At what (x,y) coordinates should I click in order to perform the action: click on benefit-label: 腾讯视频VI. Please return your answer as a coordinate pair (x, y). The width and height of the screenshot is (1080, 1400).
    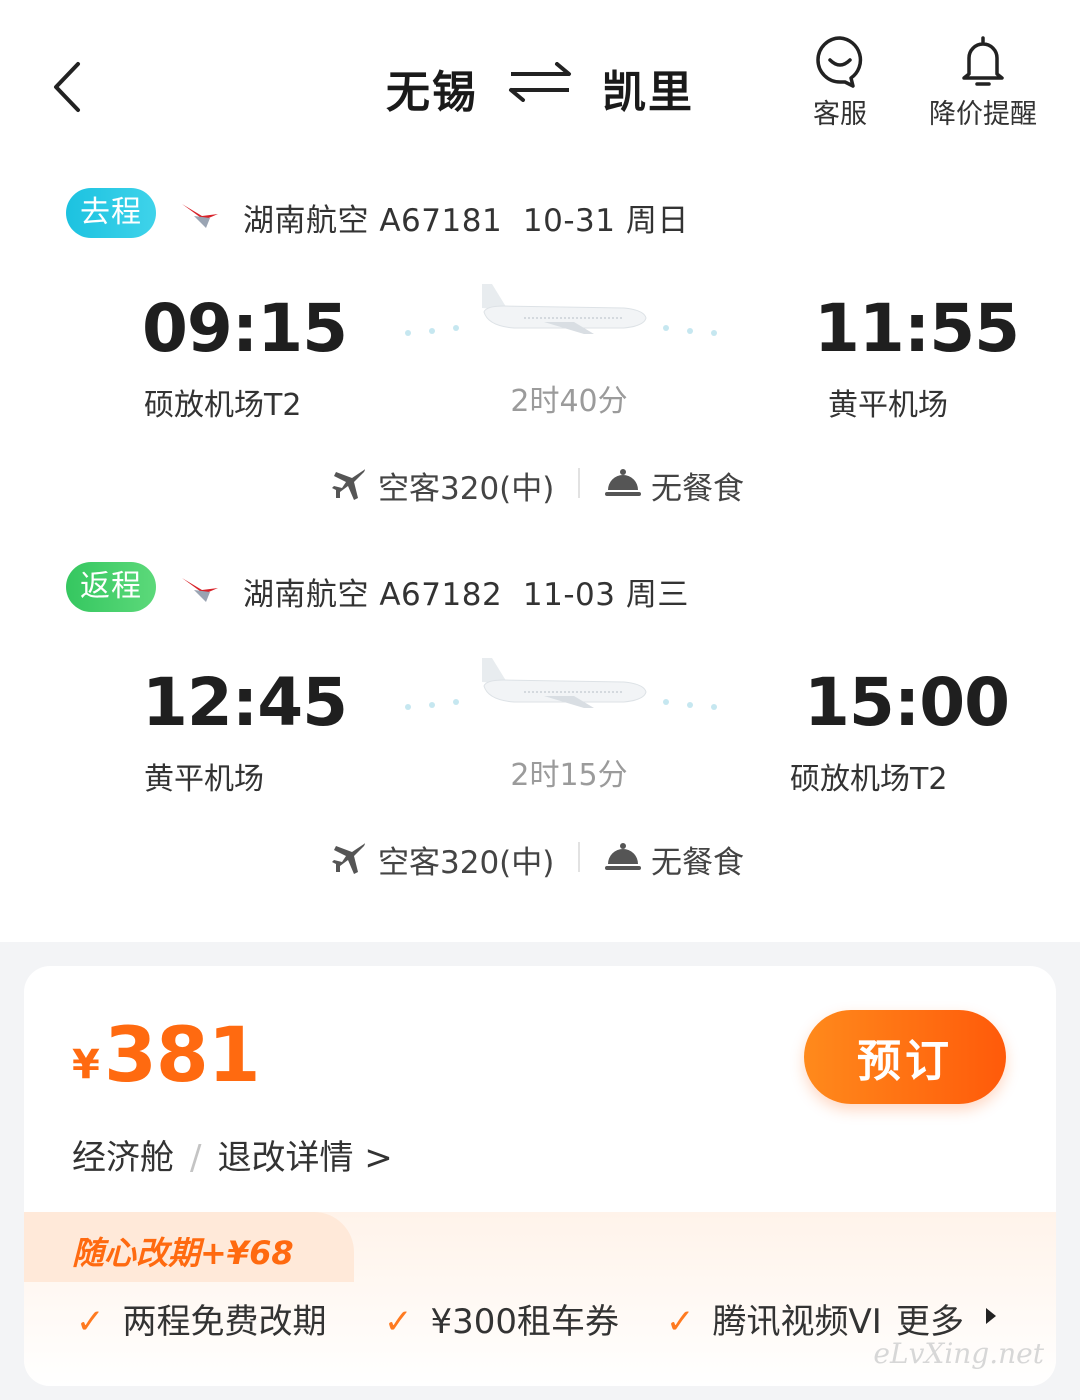
    Looking at the image, I should click on (797, 1322).